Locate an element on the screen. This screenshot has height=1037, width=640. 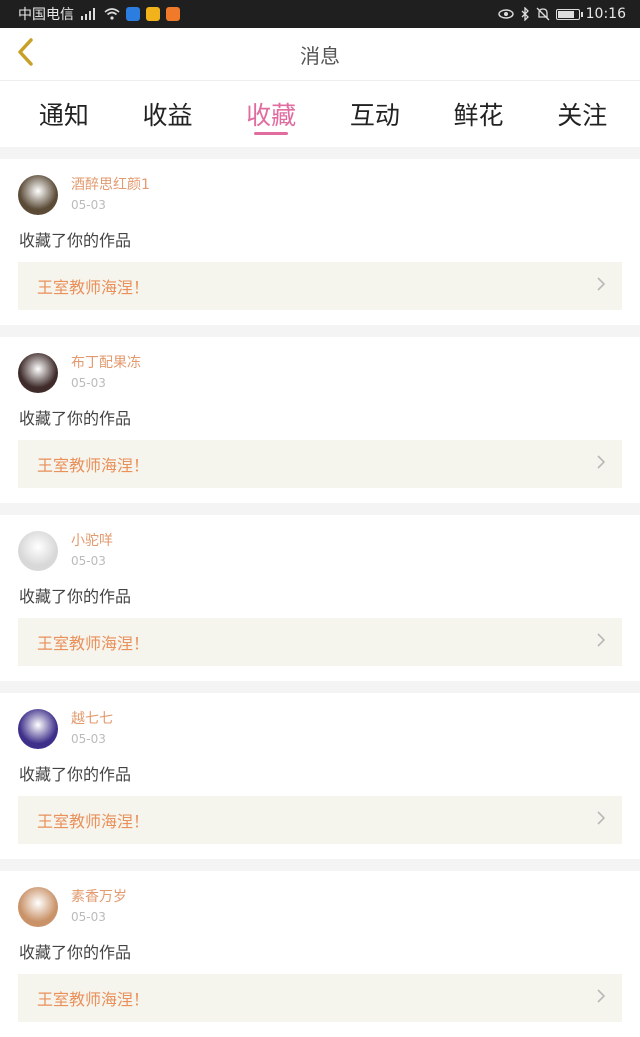
eye-icon is located at coordinates (505, 14).